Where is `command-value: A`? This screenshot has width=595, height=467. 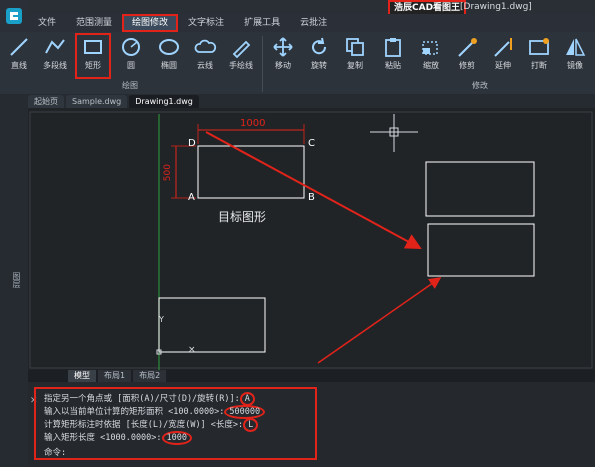
command-value: A is located at coordinates (247, 399).